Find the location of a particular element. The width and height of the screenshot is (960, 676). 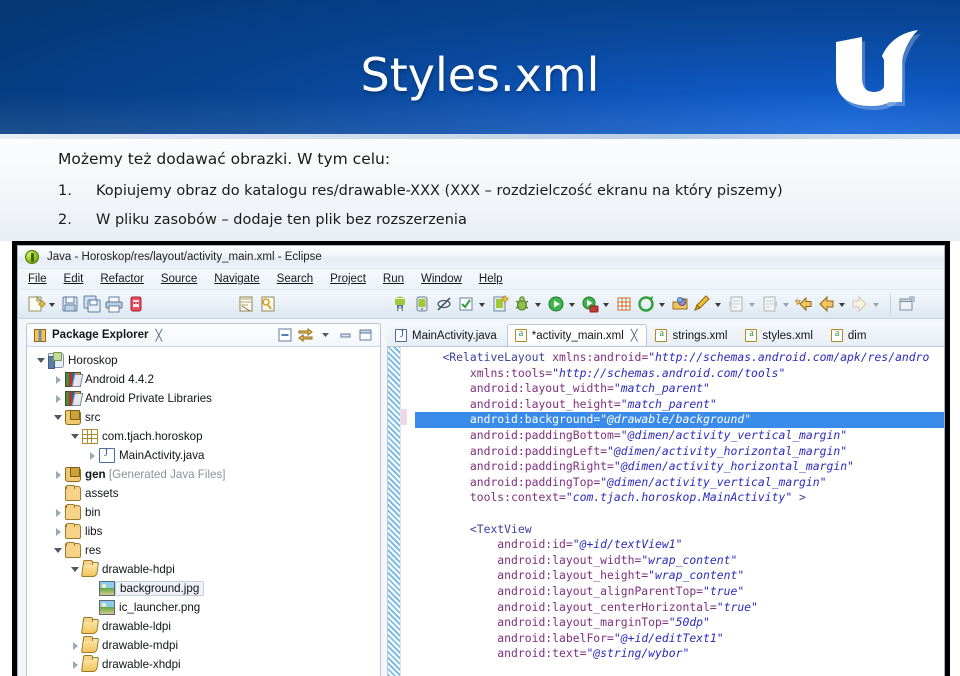

print-icon is located at coordinates (114, 304).